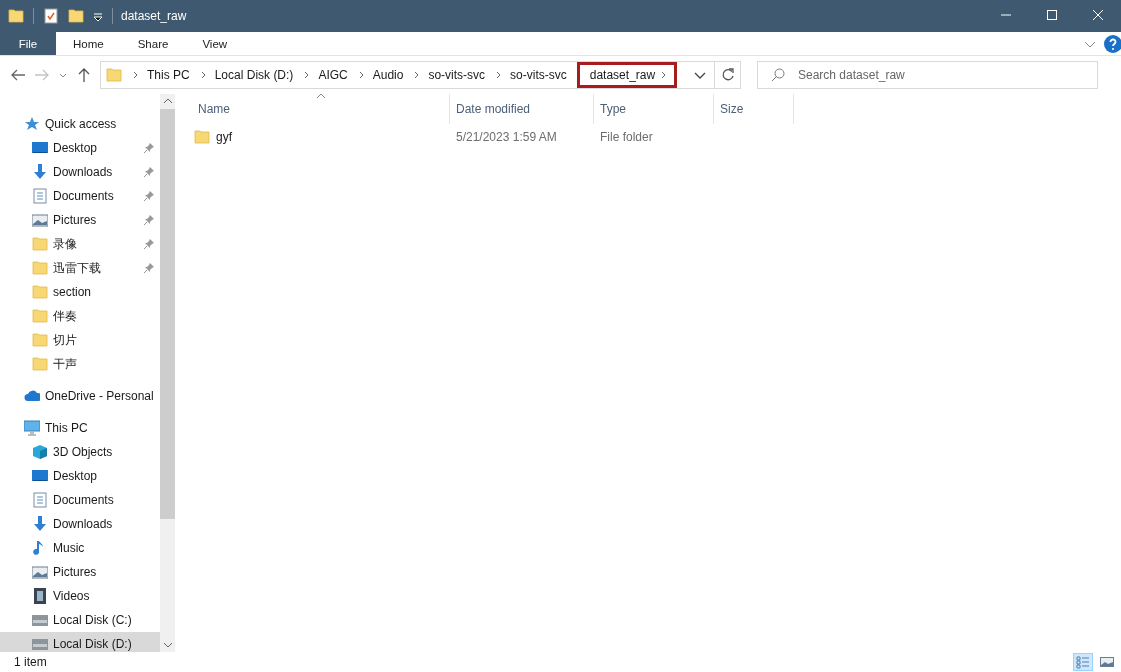 The width and height of the screenshot is (1121, 672). What do you see at coordinates (28, 43) in the screenshot?
I see `file-tab: File` at bounding box center [28, 43].